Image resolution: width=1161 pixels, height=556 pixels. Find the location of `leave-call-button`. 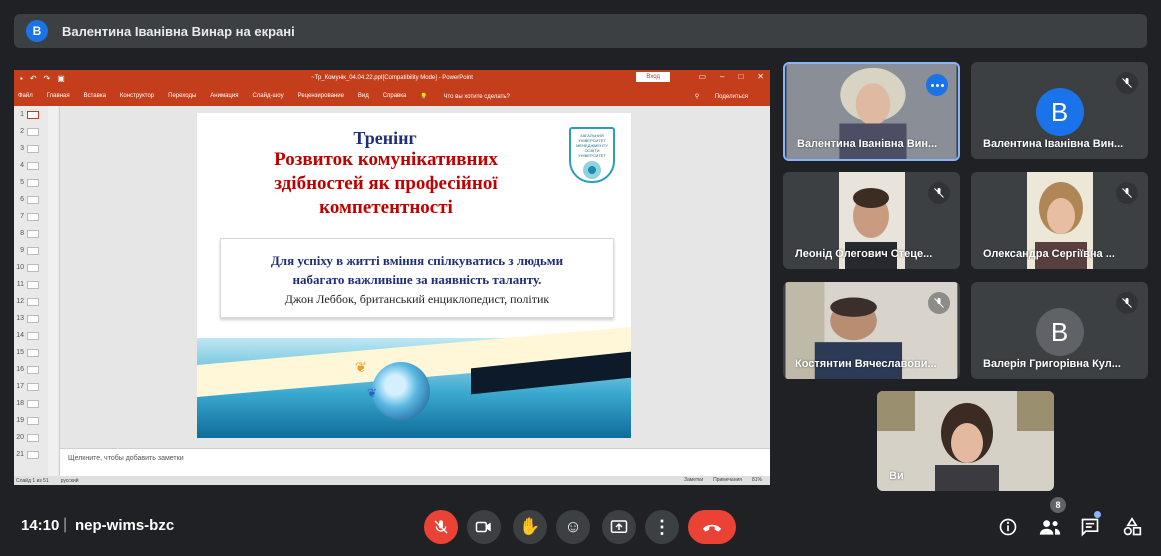

leave-call-button is located at coordinates (712, 527).